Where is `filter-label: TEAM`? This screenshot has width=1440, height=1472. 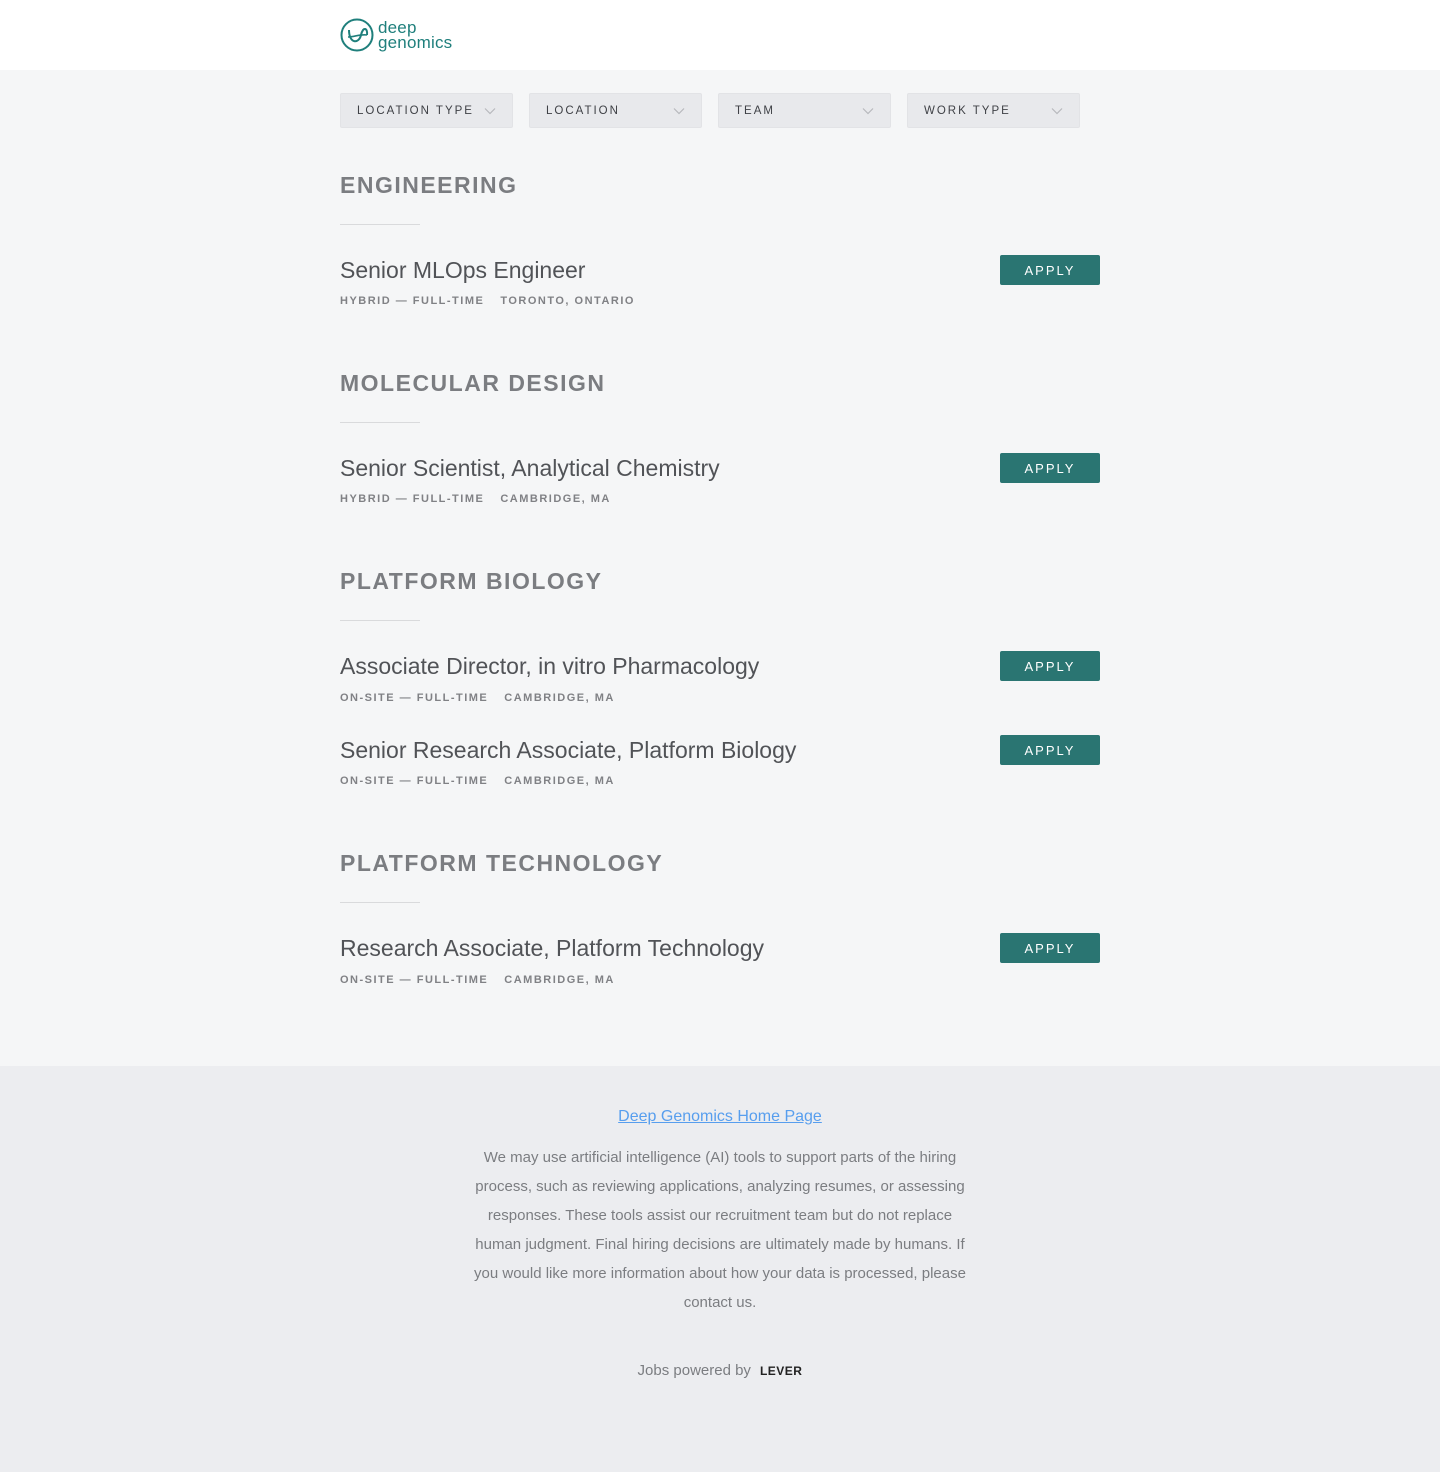
filter-label: TEAM is located at coordinates (755, 110).